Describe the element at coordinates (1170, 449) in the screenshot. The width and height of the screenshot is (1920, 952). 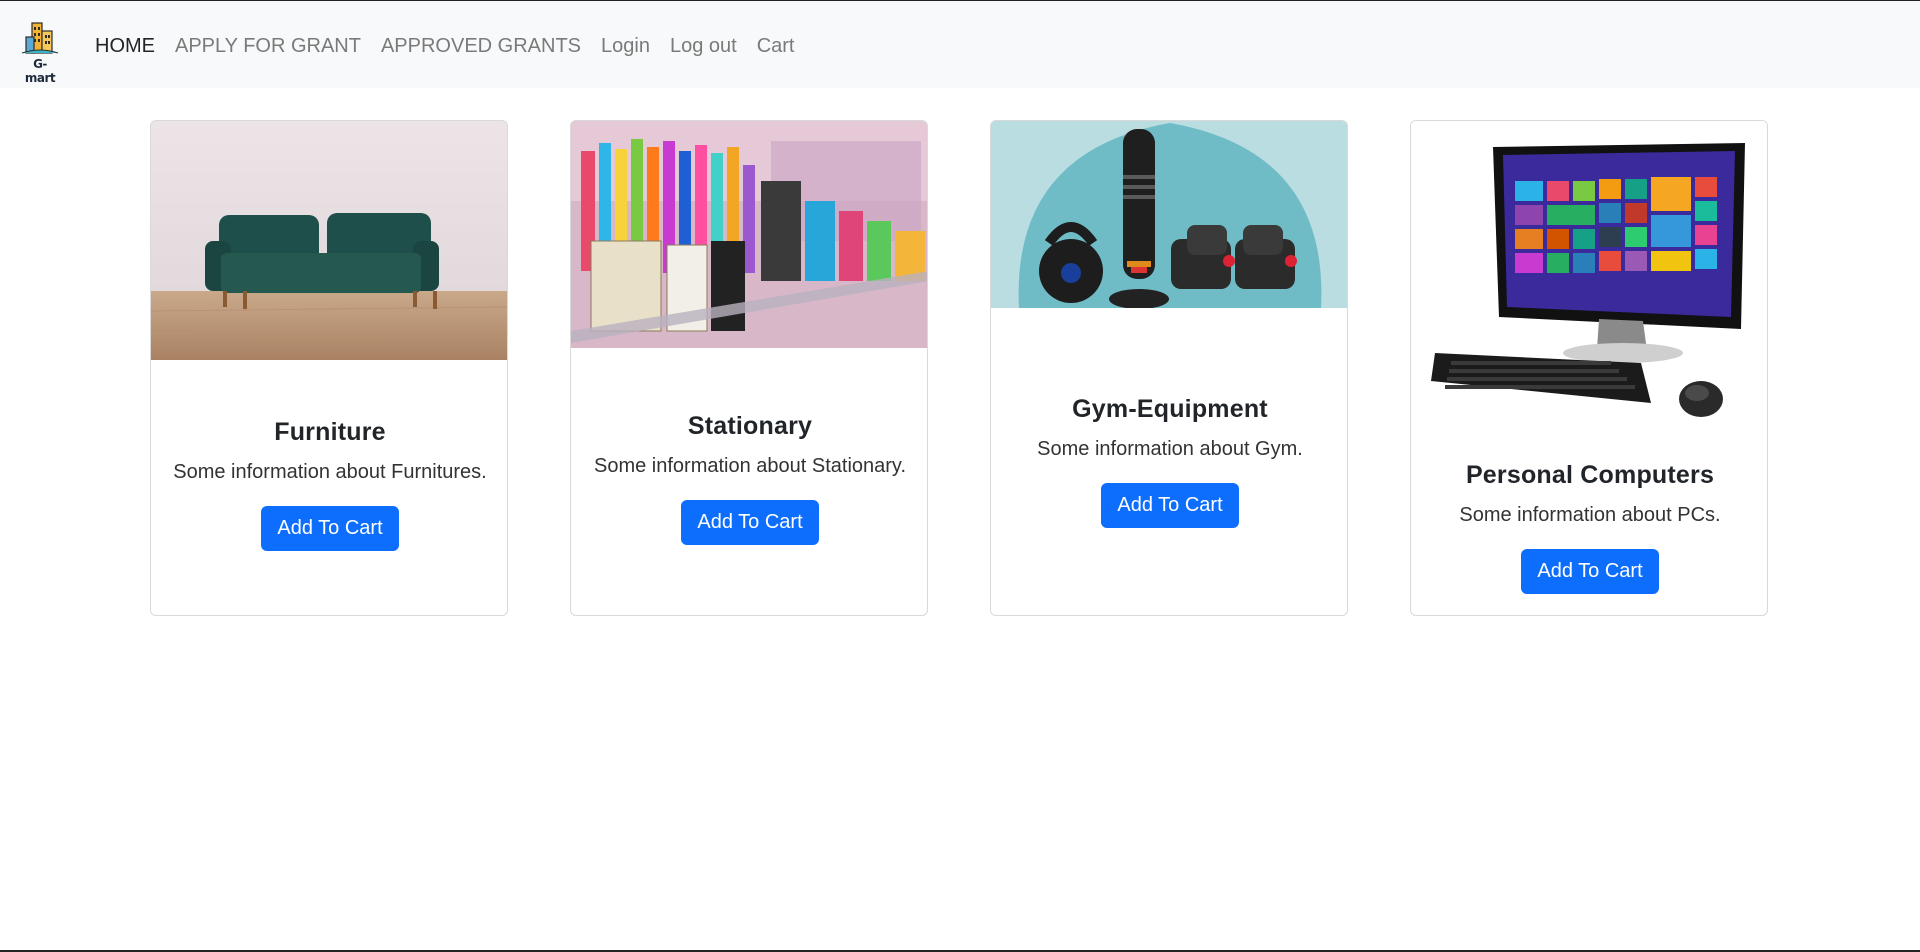
I see `card-text: Some information about Gym.` at that location.